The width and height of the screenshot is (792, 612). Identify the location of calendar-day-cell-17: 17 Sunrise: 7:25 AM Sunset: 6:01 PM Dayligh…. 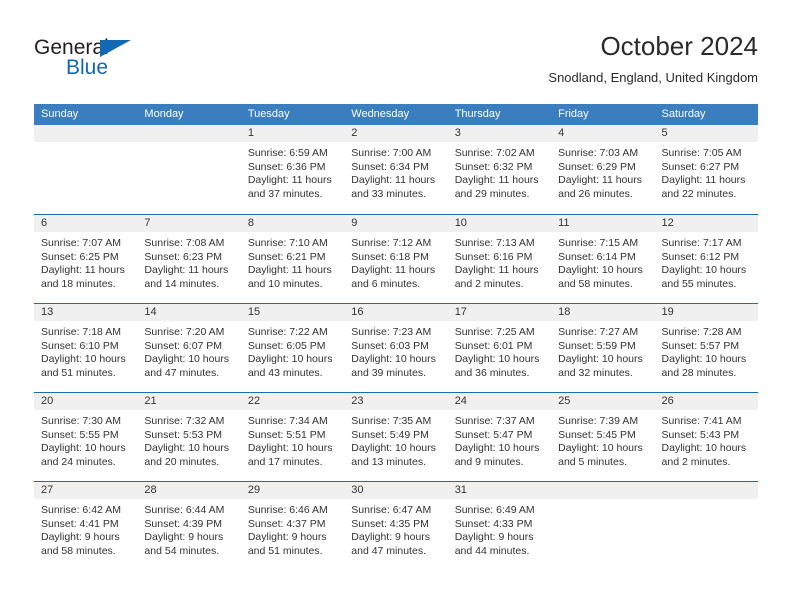
(499, 348).